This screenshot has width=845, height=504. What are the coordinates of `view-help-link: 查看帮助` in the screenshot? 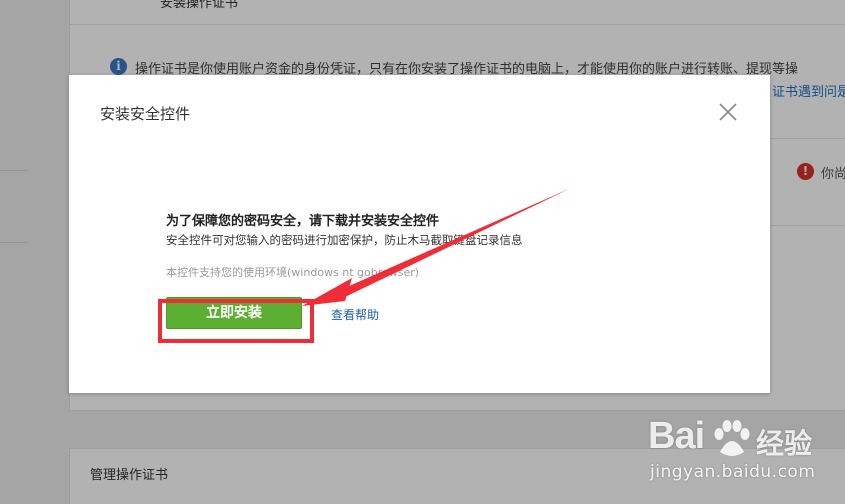 It's located at (355, 314).